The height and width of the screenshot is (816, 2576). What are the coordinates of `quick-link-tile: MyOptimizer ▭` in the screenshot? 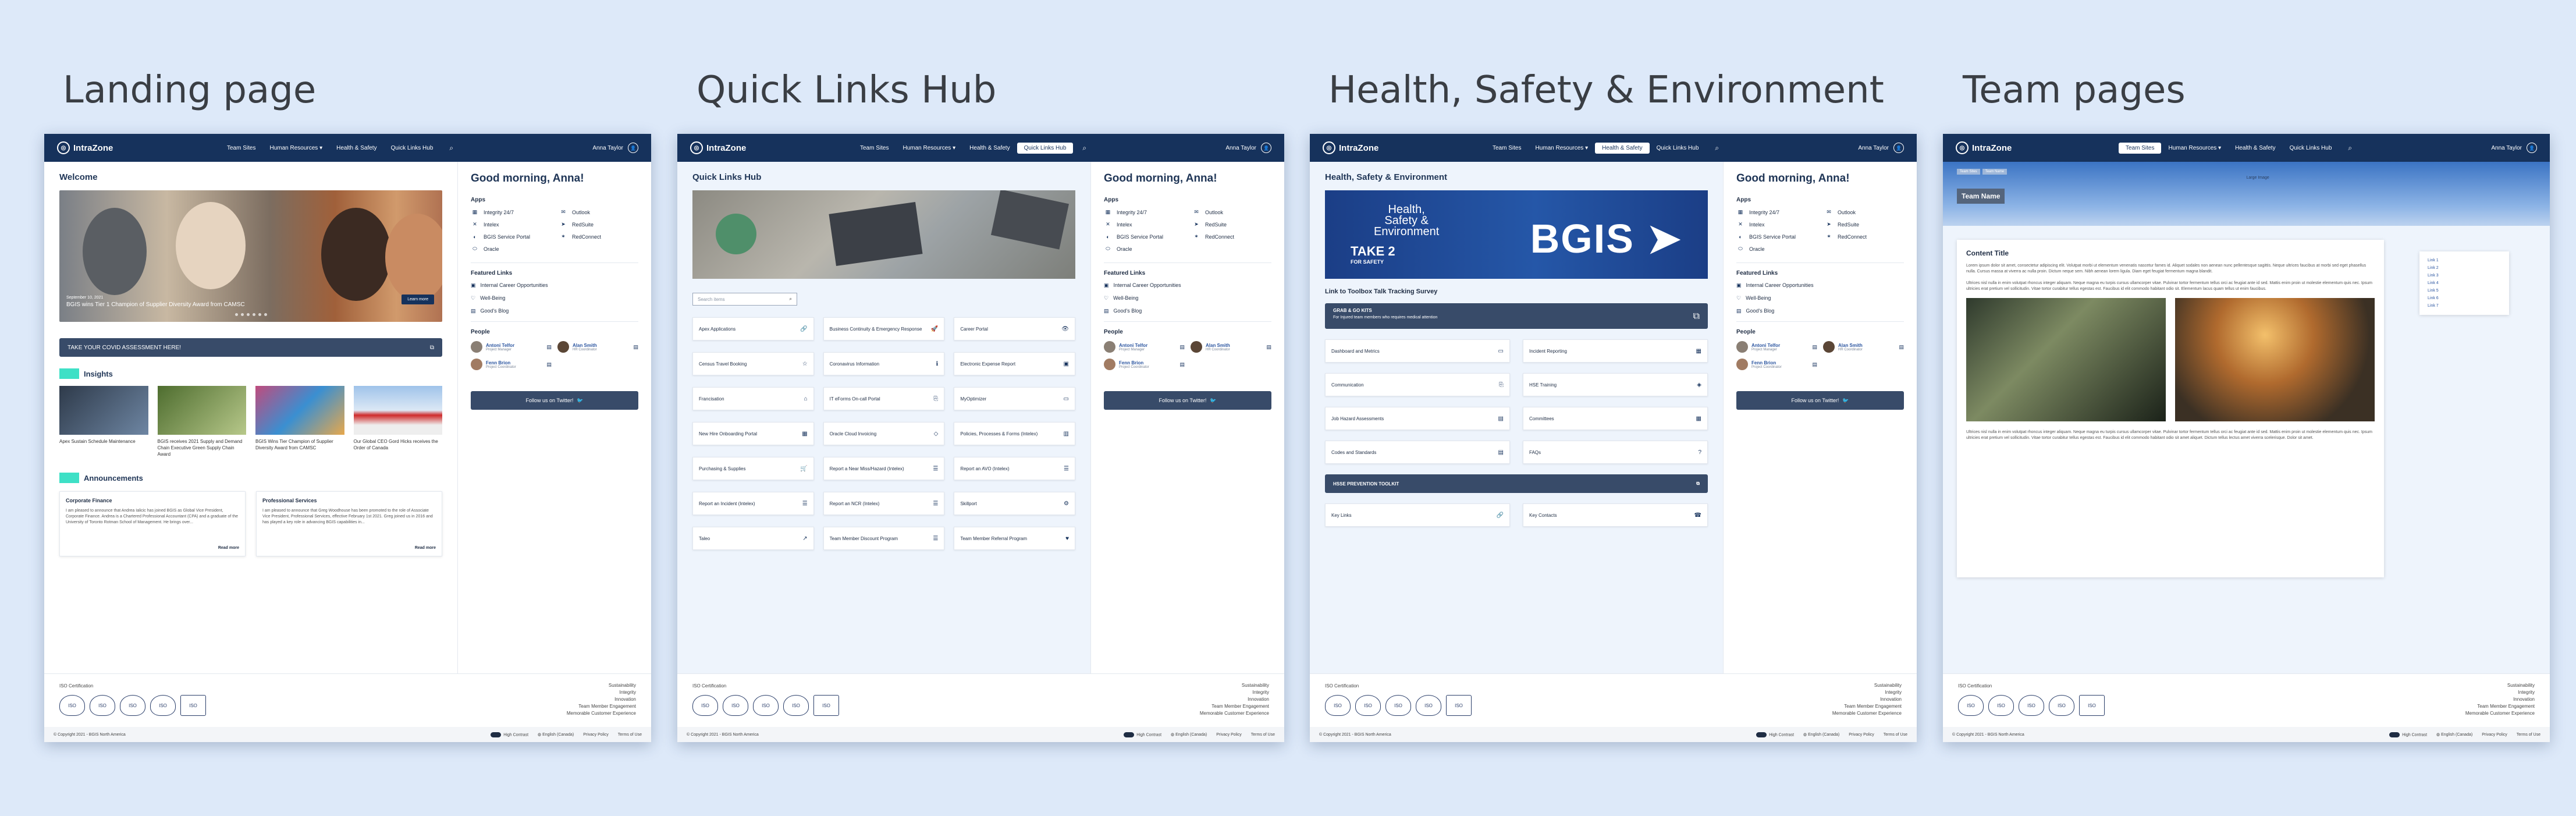 It's located at (1014, 399).